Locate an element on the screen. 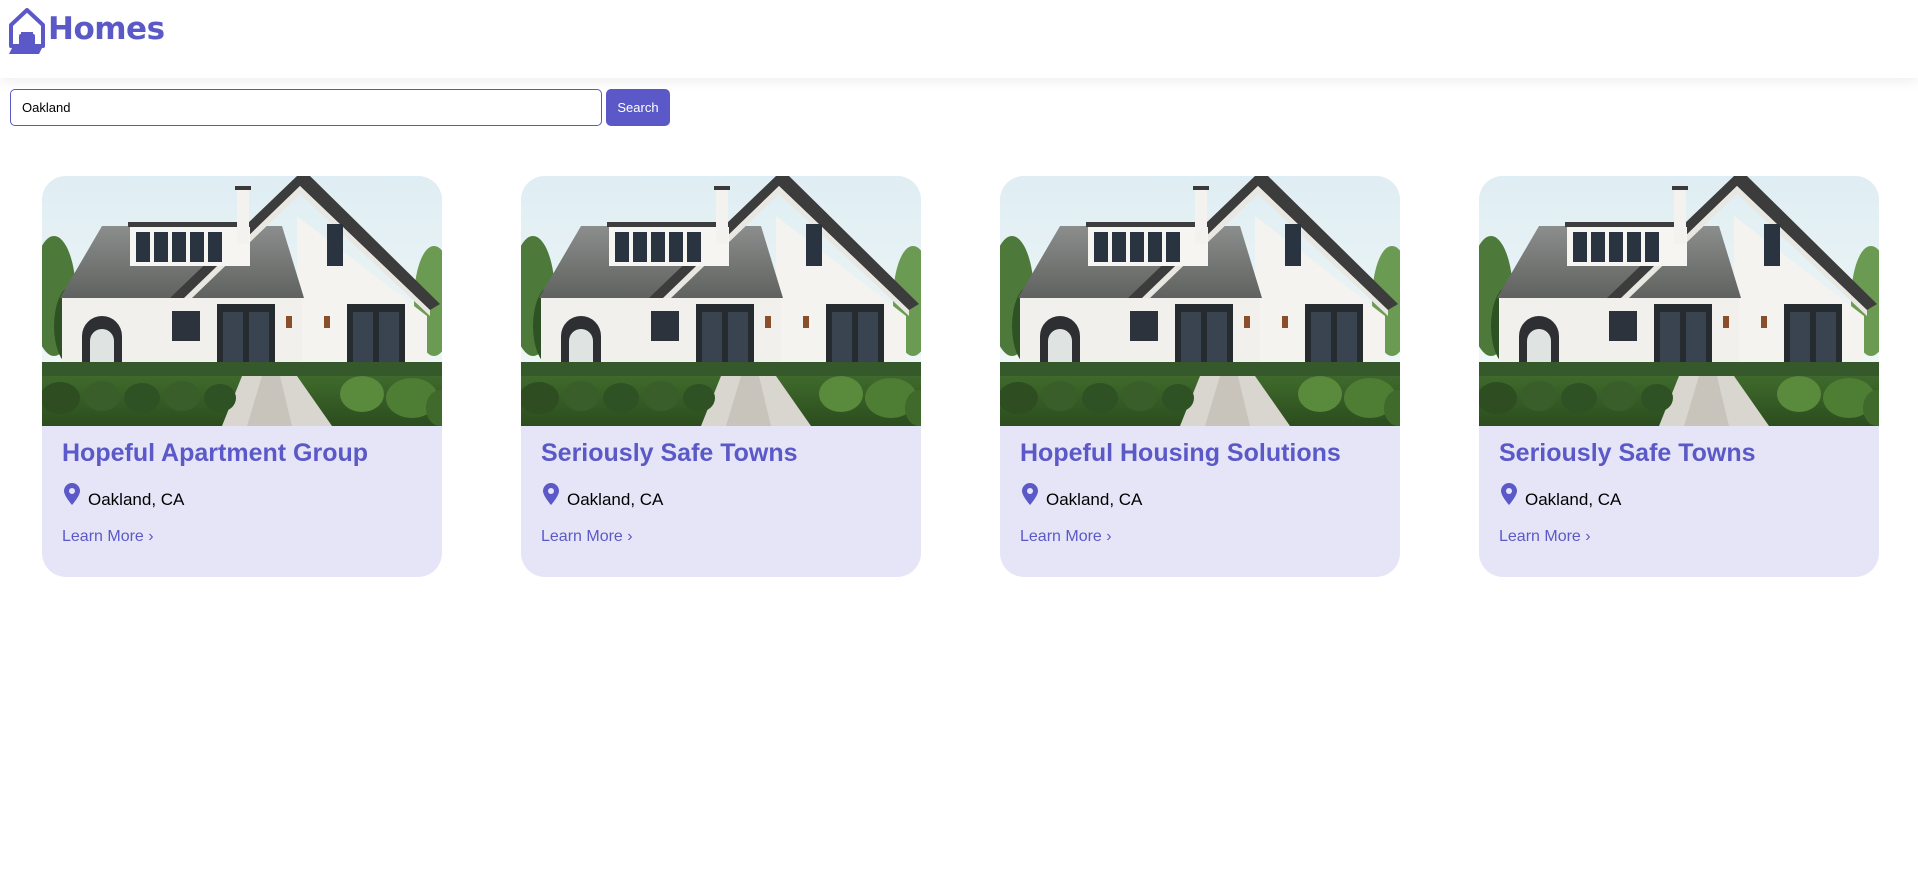  logo: Homes is located at coordinates (87, 31).